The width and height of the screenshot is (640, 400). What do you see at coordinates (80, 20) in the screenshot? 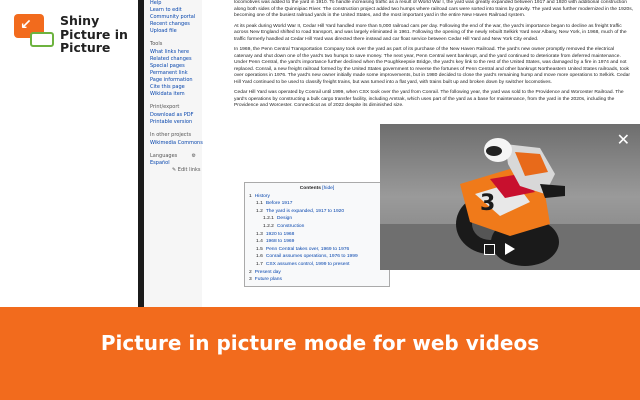
I see `logo-line-1: Shiny` at bounding box center [80, 20].